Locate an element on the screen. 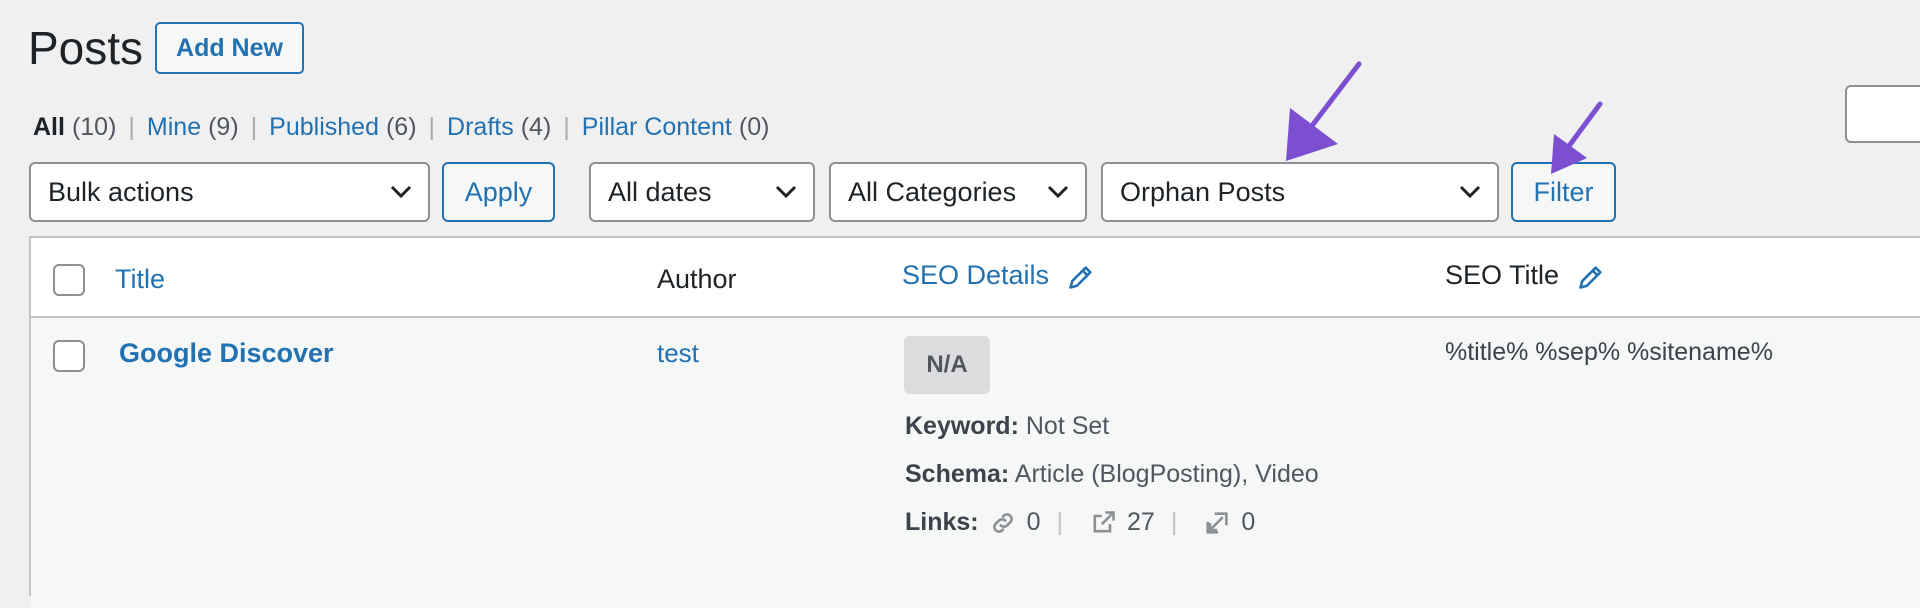 This screenshot has width=1920, height=608. post-author-link: test is located at coordinates (678, 353).